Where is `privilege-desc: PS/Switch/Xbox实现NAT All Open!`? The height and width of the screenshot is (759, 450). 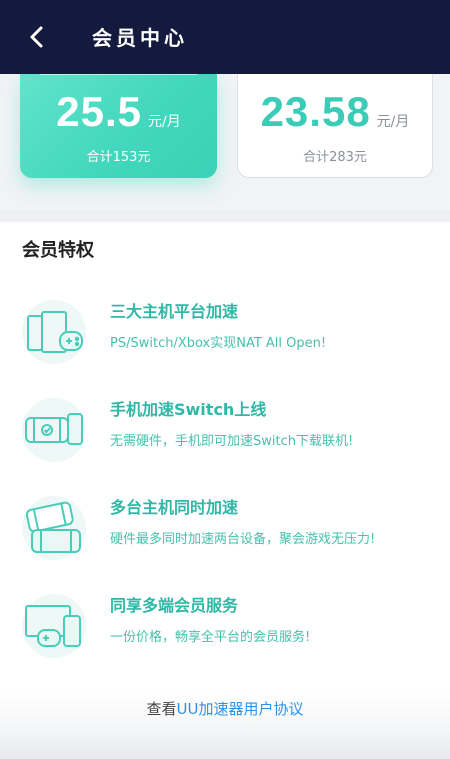 privilege-desc: PS/Switch/Xbox实现NAT All Open! is located at coordinates (218, 343).